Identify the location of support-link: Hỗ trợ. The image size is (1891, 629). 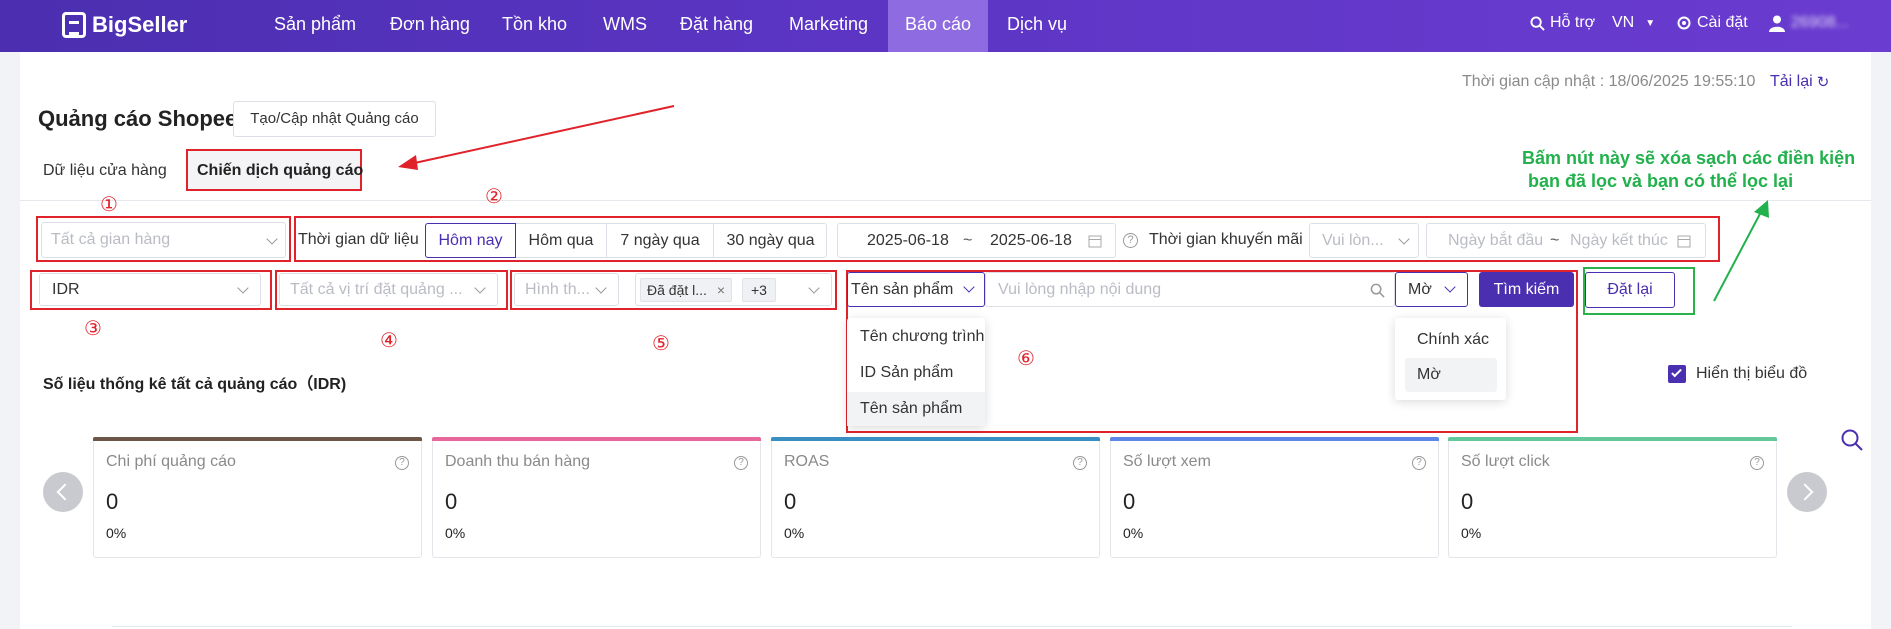
(1562, 23).